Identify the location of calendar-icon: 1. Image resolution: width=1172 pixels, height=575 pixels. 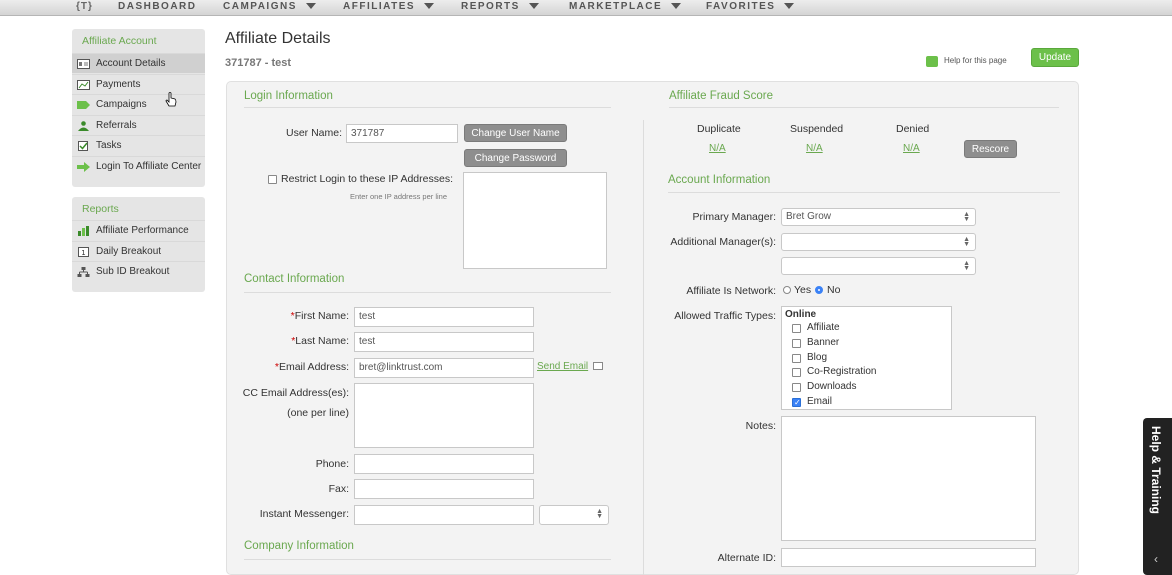
(83, 252).